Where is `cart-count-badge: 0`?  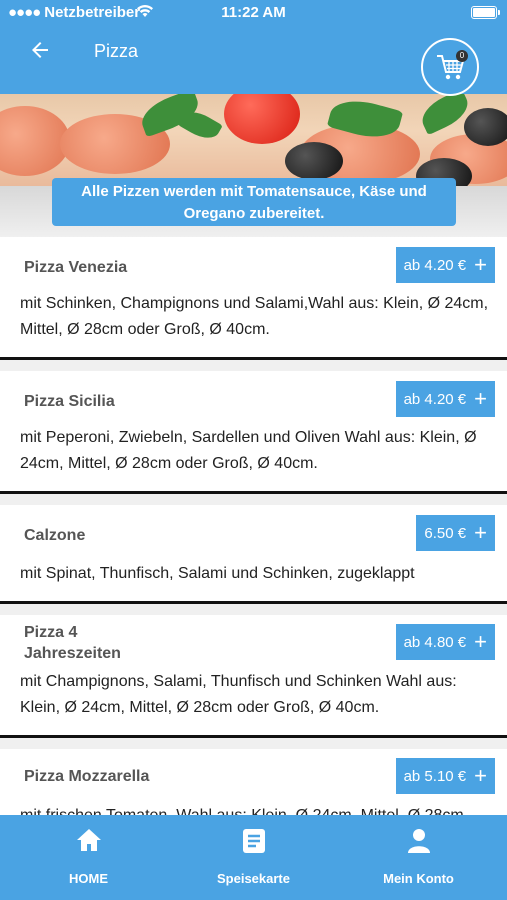 cart-count-badge: 0 is located at coordinates (462, 56).